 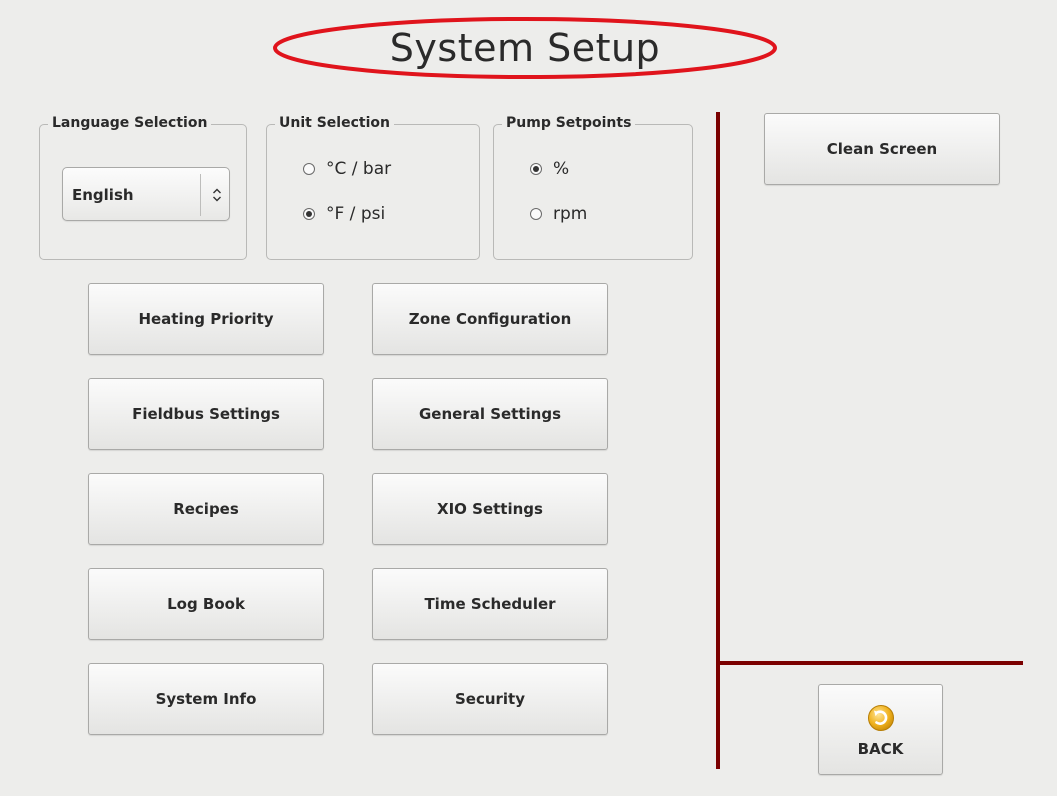 What do you see at coordinates (206, 699) in the screenshot?
I see `system-info-button: System Info` at bounding box center [206, 699].